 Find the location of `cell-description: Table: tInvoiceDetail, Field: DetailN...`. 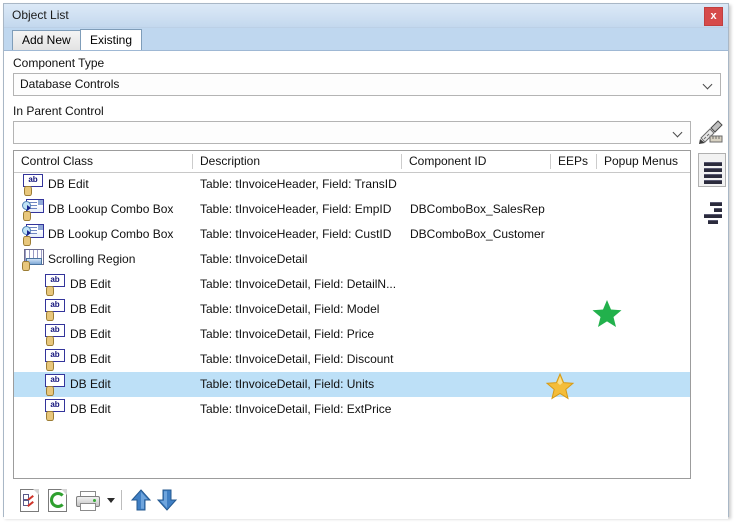

cell-description: Table: tInvoiceDetail, Field: DetailN... is located at coordinates (298, 284).